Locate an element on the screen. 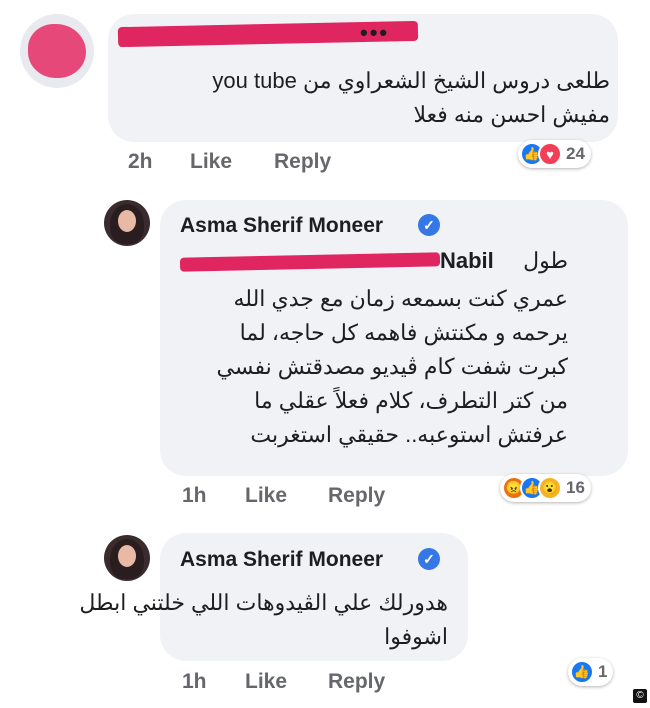 The width and height of the screenshot is (650, 708). reactions-summary: 😠 👍 😮 16 is located at coordinates (545, 488).